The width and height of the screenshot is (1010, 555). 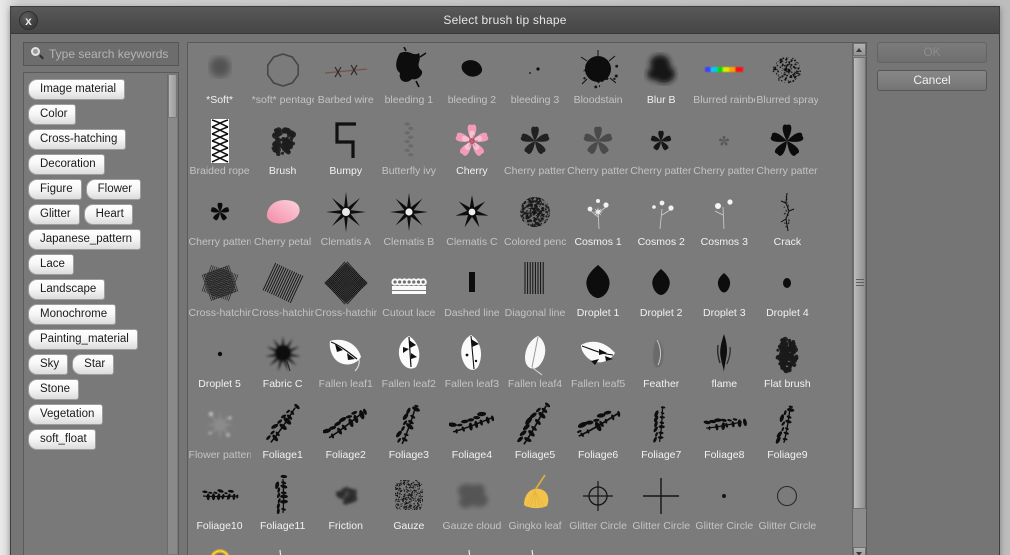 What do you see at coordinates (859, 49) in the screenshot?
I see `scroll-up-icon` at bounding box center [859, 49].